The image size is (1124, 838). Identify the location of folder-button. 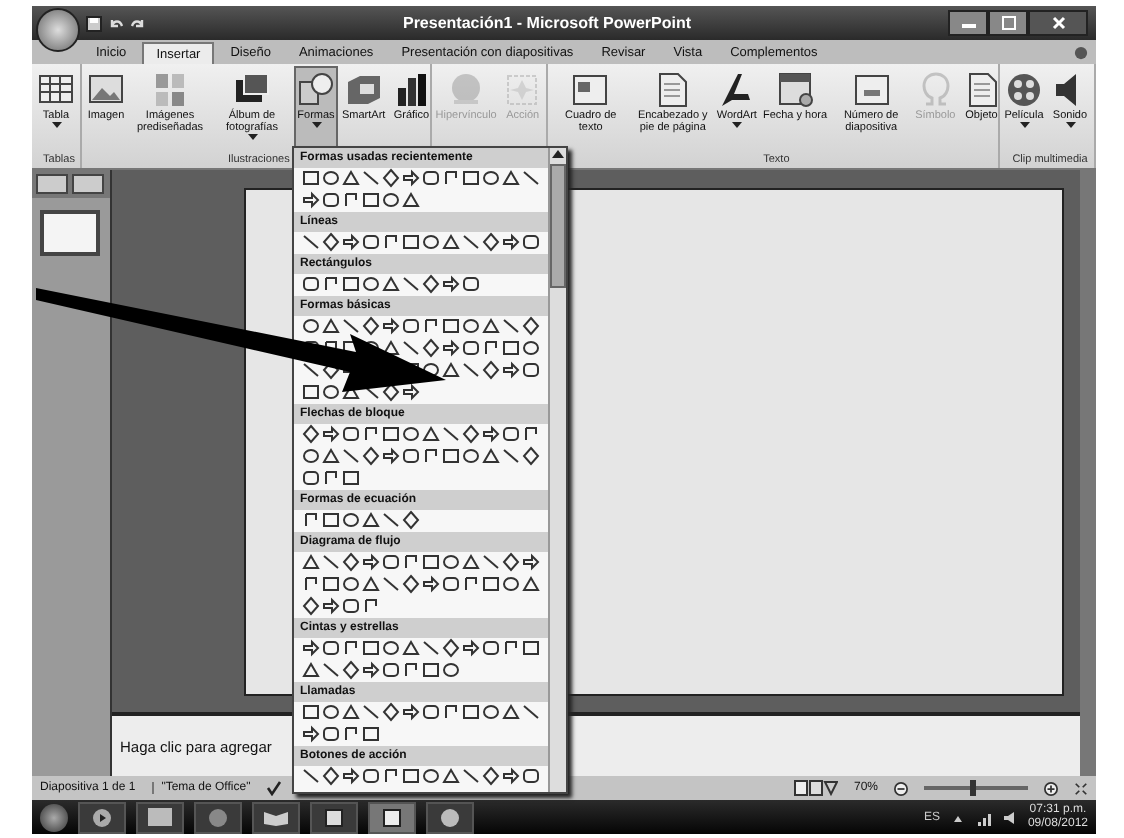
(160, 817).